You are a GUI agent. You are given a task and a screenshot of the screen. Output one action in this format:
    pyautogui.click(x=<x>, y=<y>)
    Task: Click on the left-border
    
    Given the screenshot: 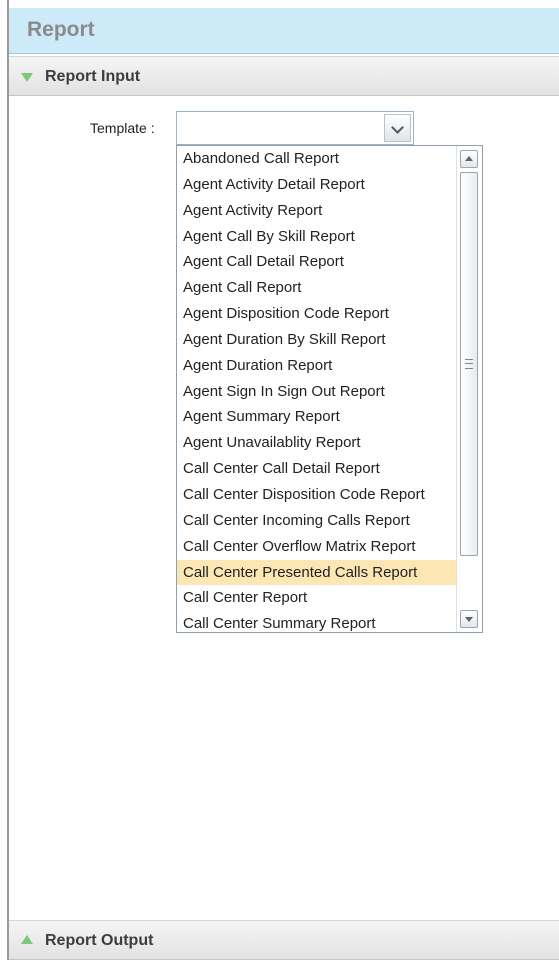 What is the action you would take?
    pyautogui.click(x=4, y=480)
    